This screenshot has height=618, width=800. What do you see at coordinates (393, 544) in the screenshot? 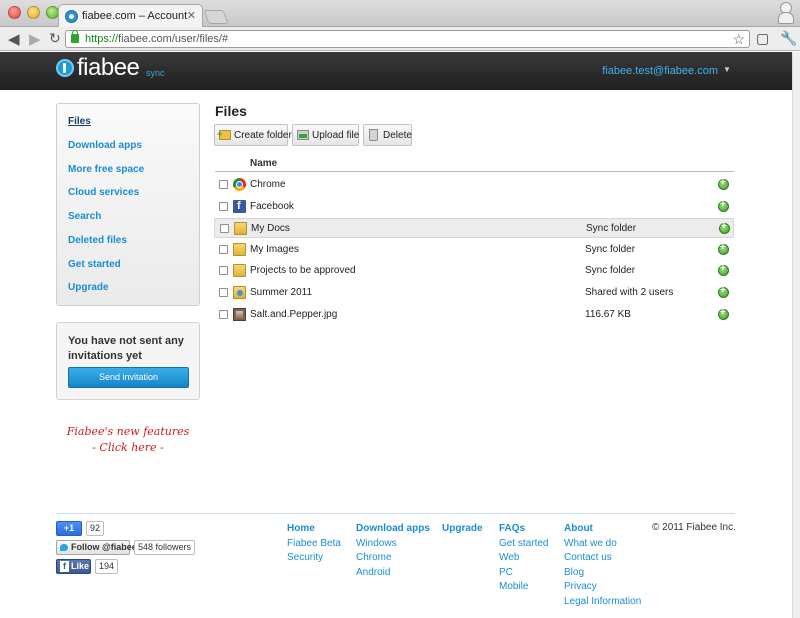
I see `footer-link-windows: Windows` at bounding box center [393, 544].